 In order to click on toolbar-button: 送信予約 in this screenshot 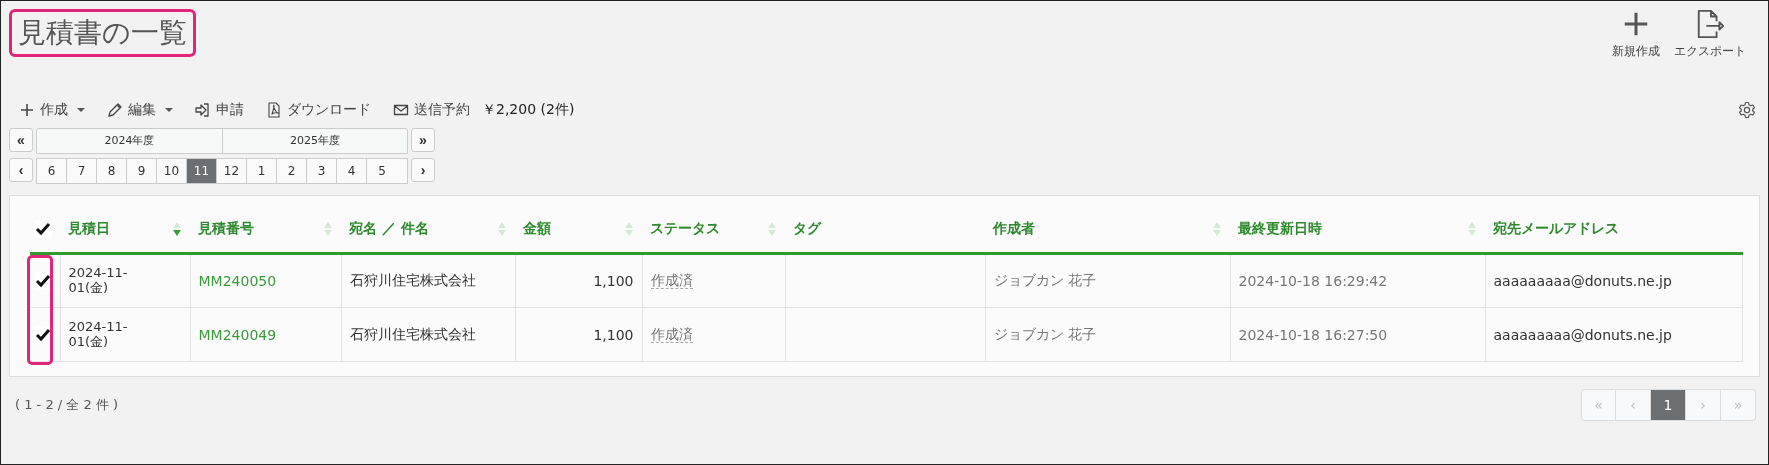, I will do `click(431, 110)`.